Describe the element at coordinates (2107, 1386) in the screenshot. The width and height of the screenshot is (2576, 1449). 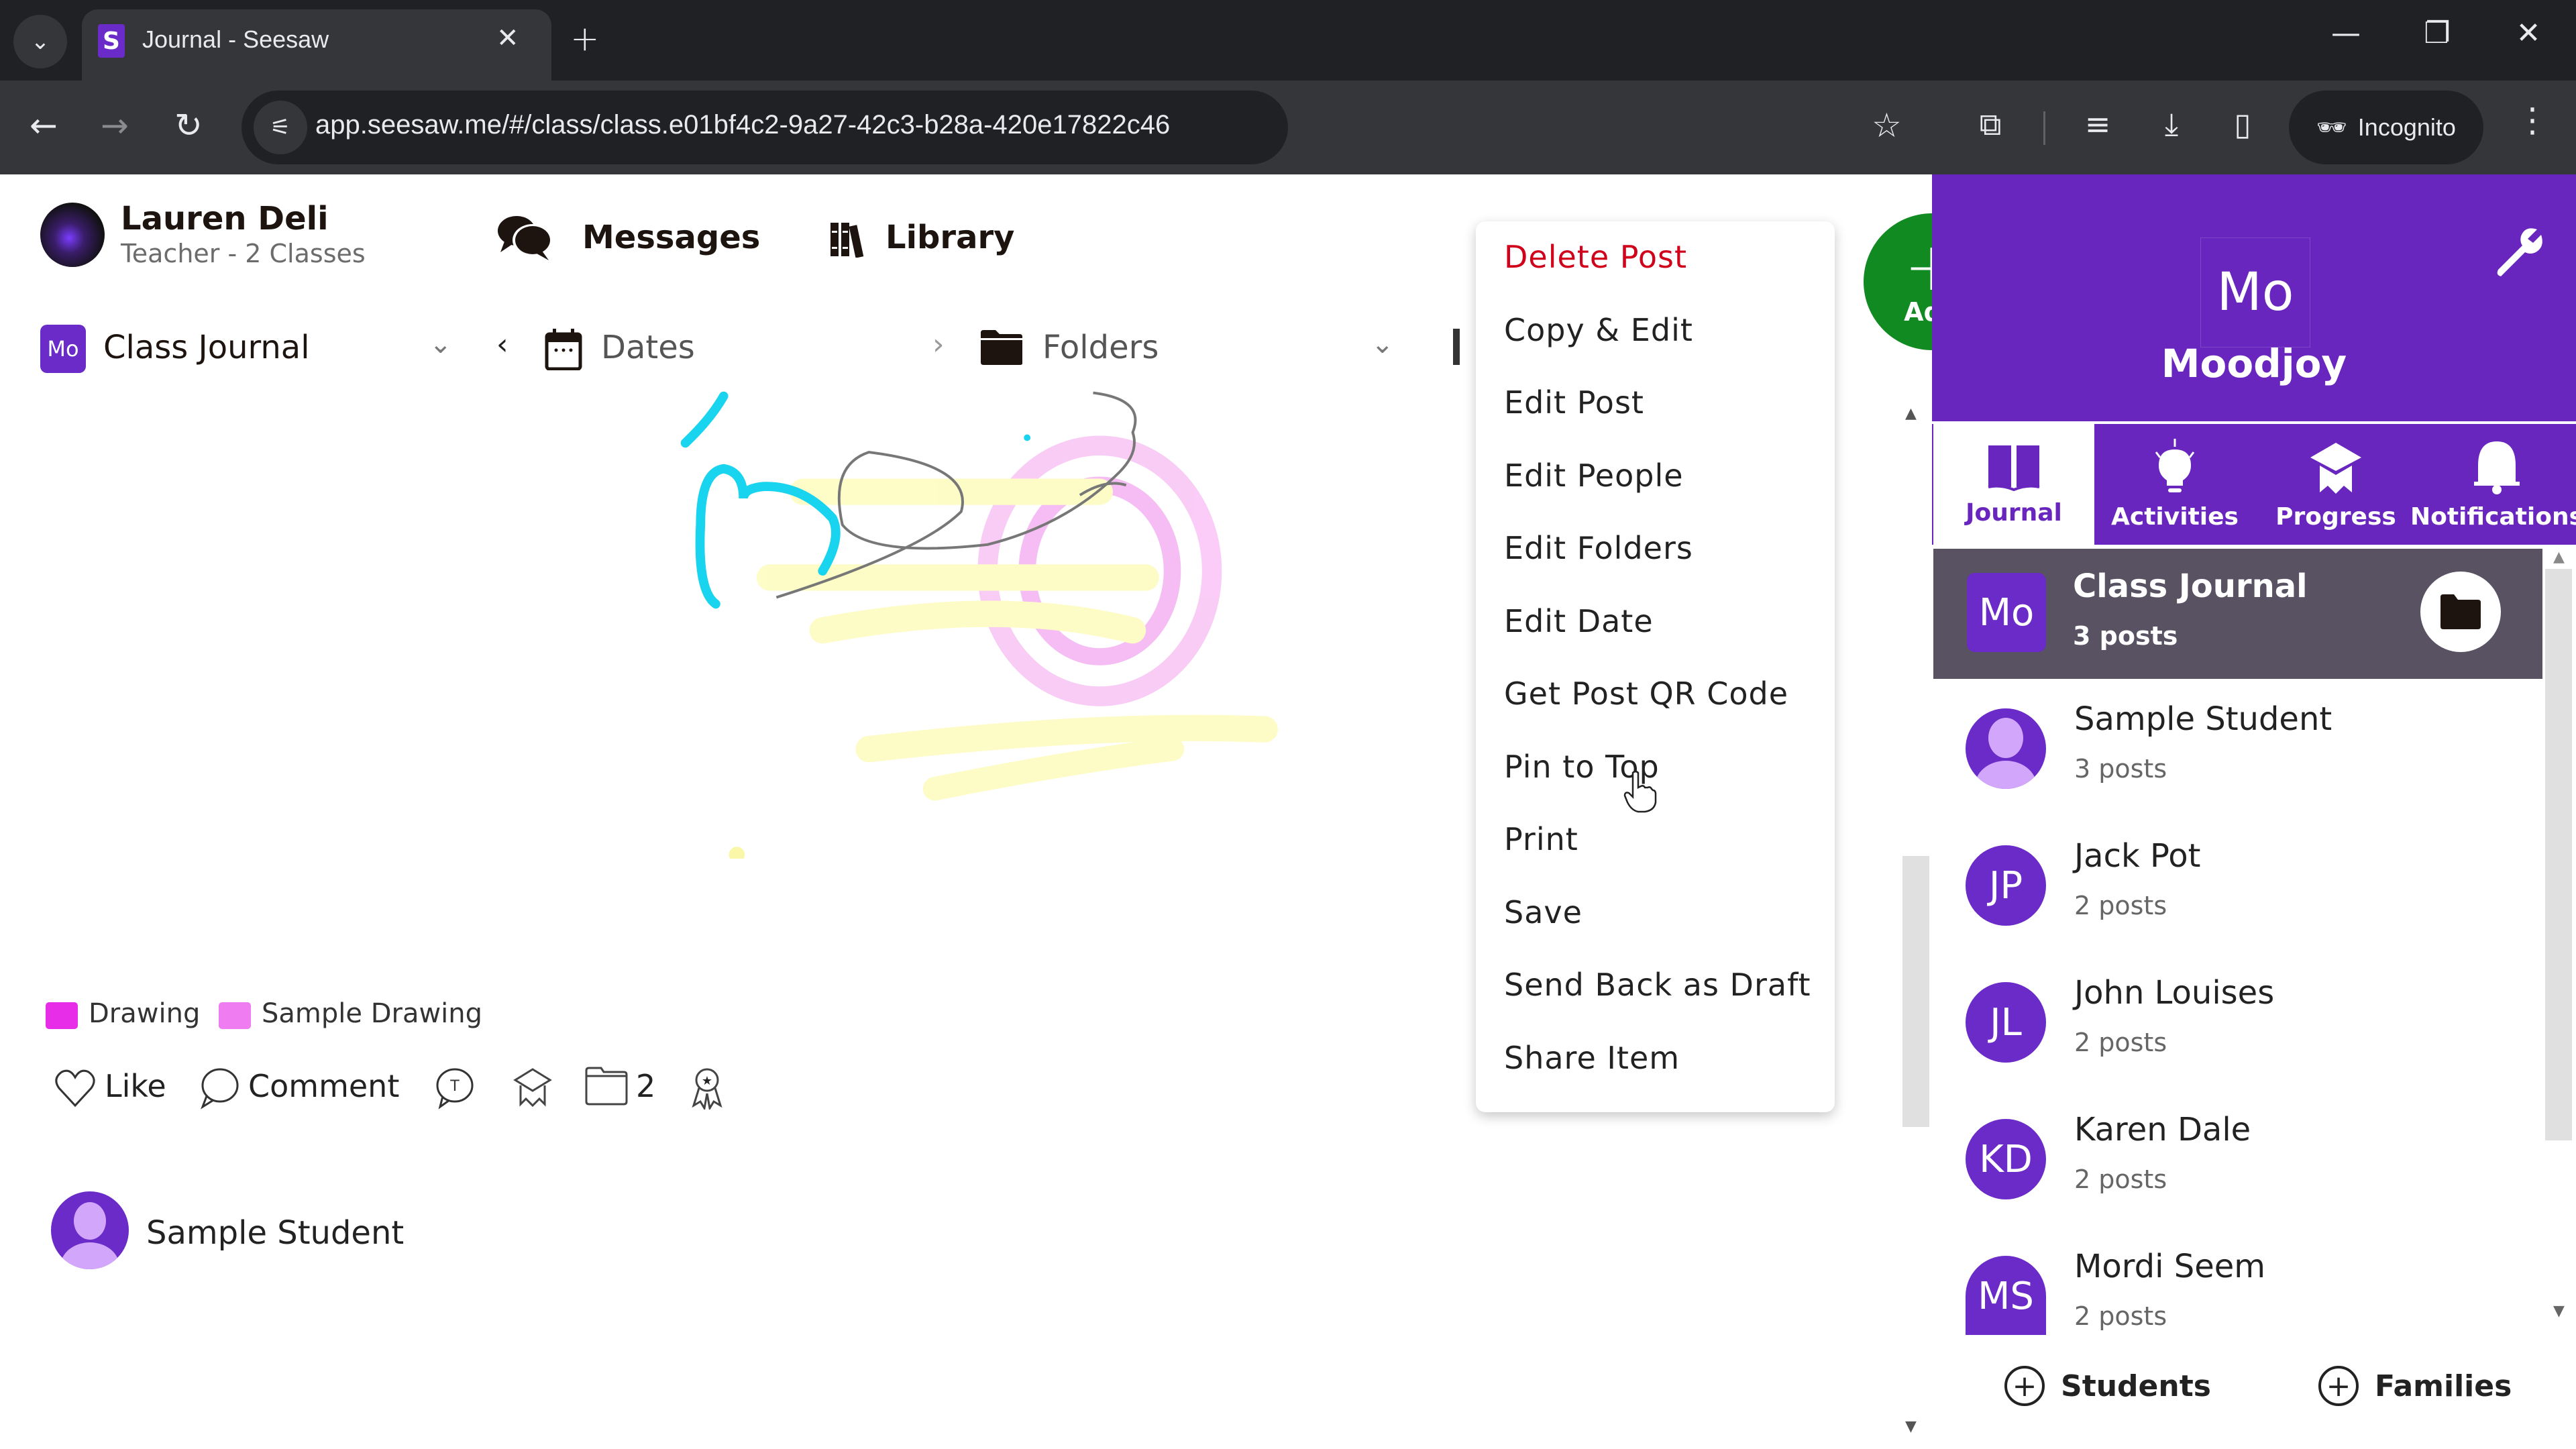
I see `add-students-button: + Students` at that location.